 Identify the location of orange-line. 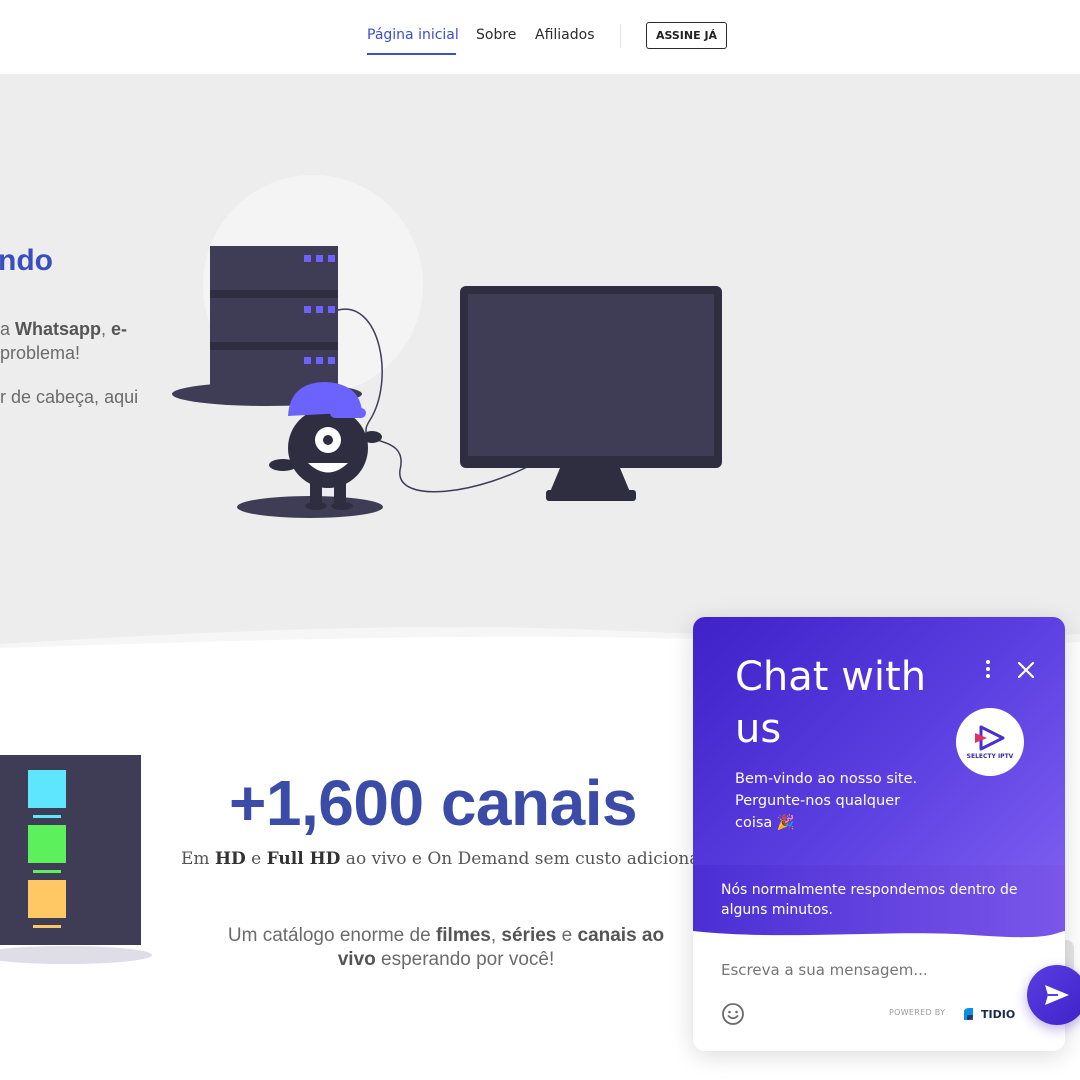
(47, 926).